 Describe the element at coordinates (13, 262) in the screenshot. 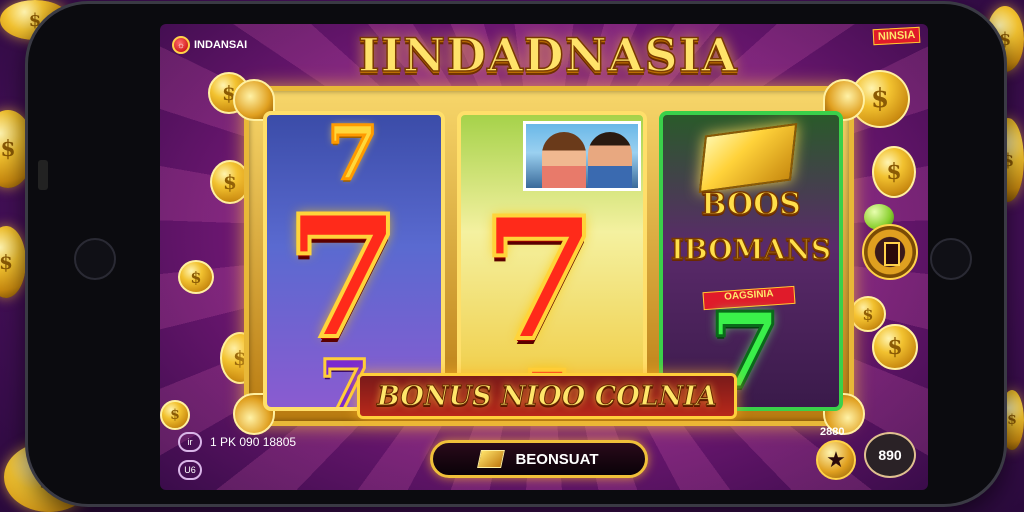

I see `bg-coin-icon: $` at that location.